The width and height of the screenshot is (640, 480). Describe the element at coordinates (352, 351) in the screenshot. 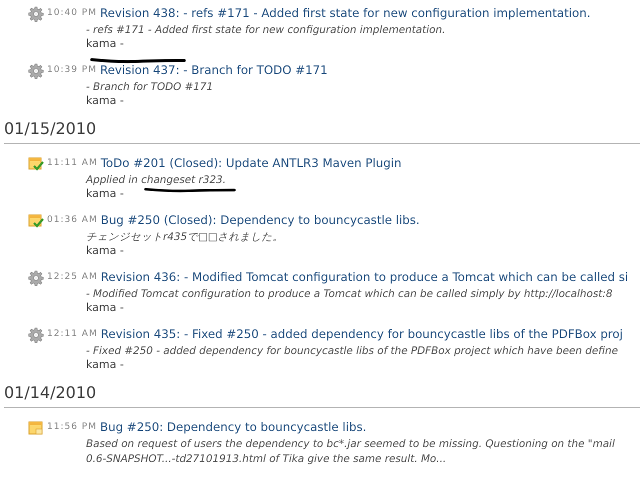

I see `event-description: - Fixed #250 - added dependency for bouncycastle libs of the PDFBox project which have been define` at that location.